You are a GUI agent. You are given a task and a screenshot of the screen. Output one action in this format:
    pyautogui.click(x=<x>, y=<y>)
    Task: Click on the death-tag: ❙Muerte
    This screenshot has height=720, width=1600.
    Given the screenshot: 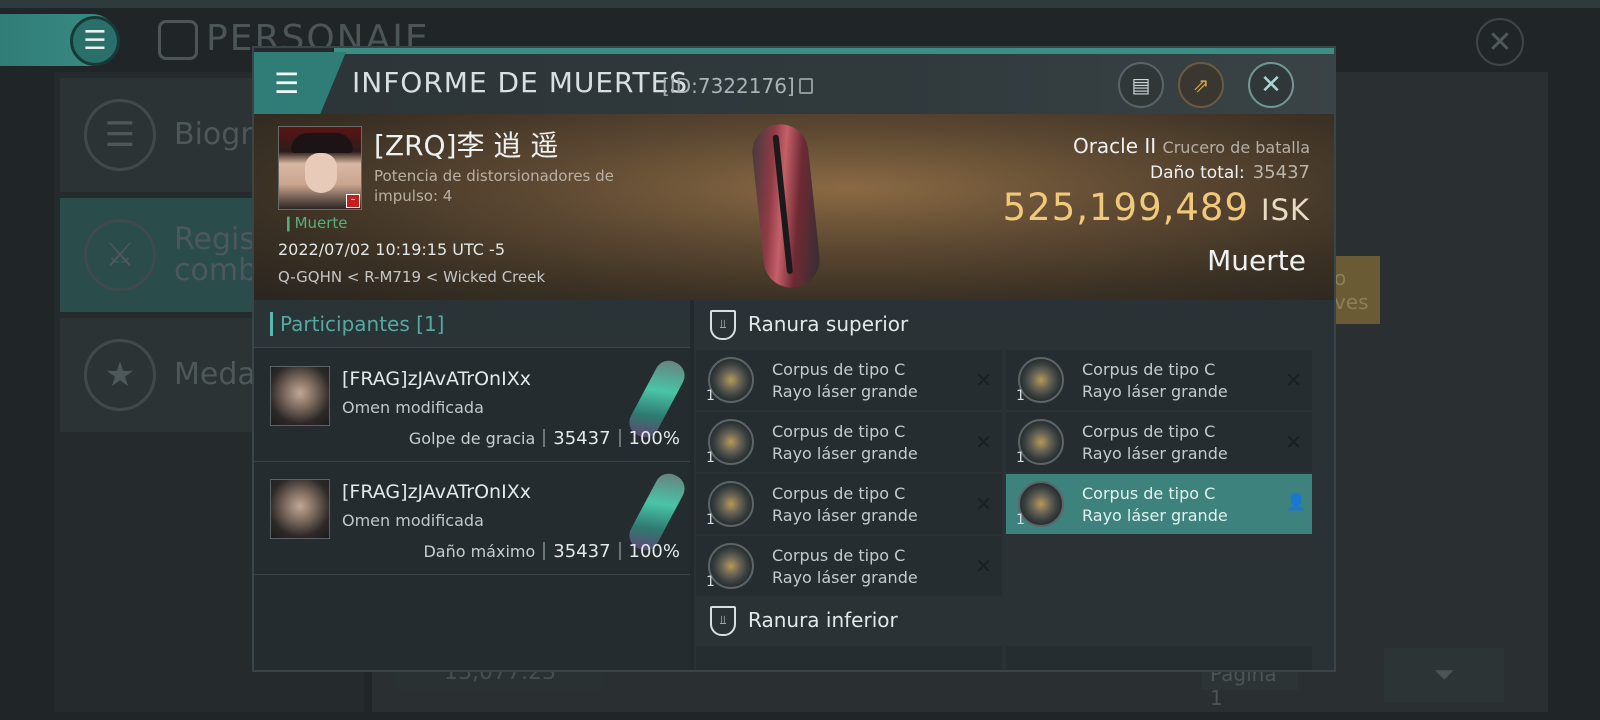 What is the action you would take?
    pyautogui.click(x=315, y=223)
    